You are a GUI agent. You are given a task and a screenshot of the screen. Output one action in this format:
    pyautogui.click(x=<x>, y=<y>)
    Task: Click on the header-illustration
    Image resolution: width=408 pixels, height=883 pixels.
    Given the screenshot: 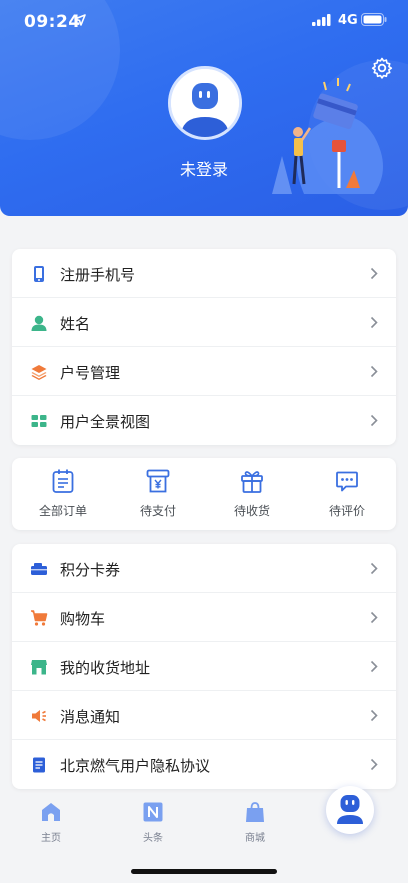 What is the action you would take?
    pyautogui.click(x=327, y=136)
    